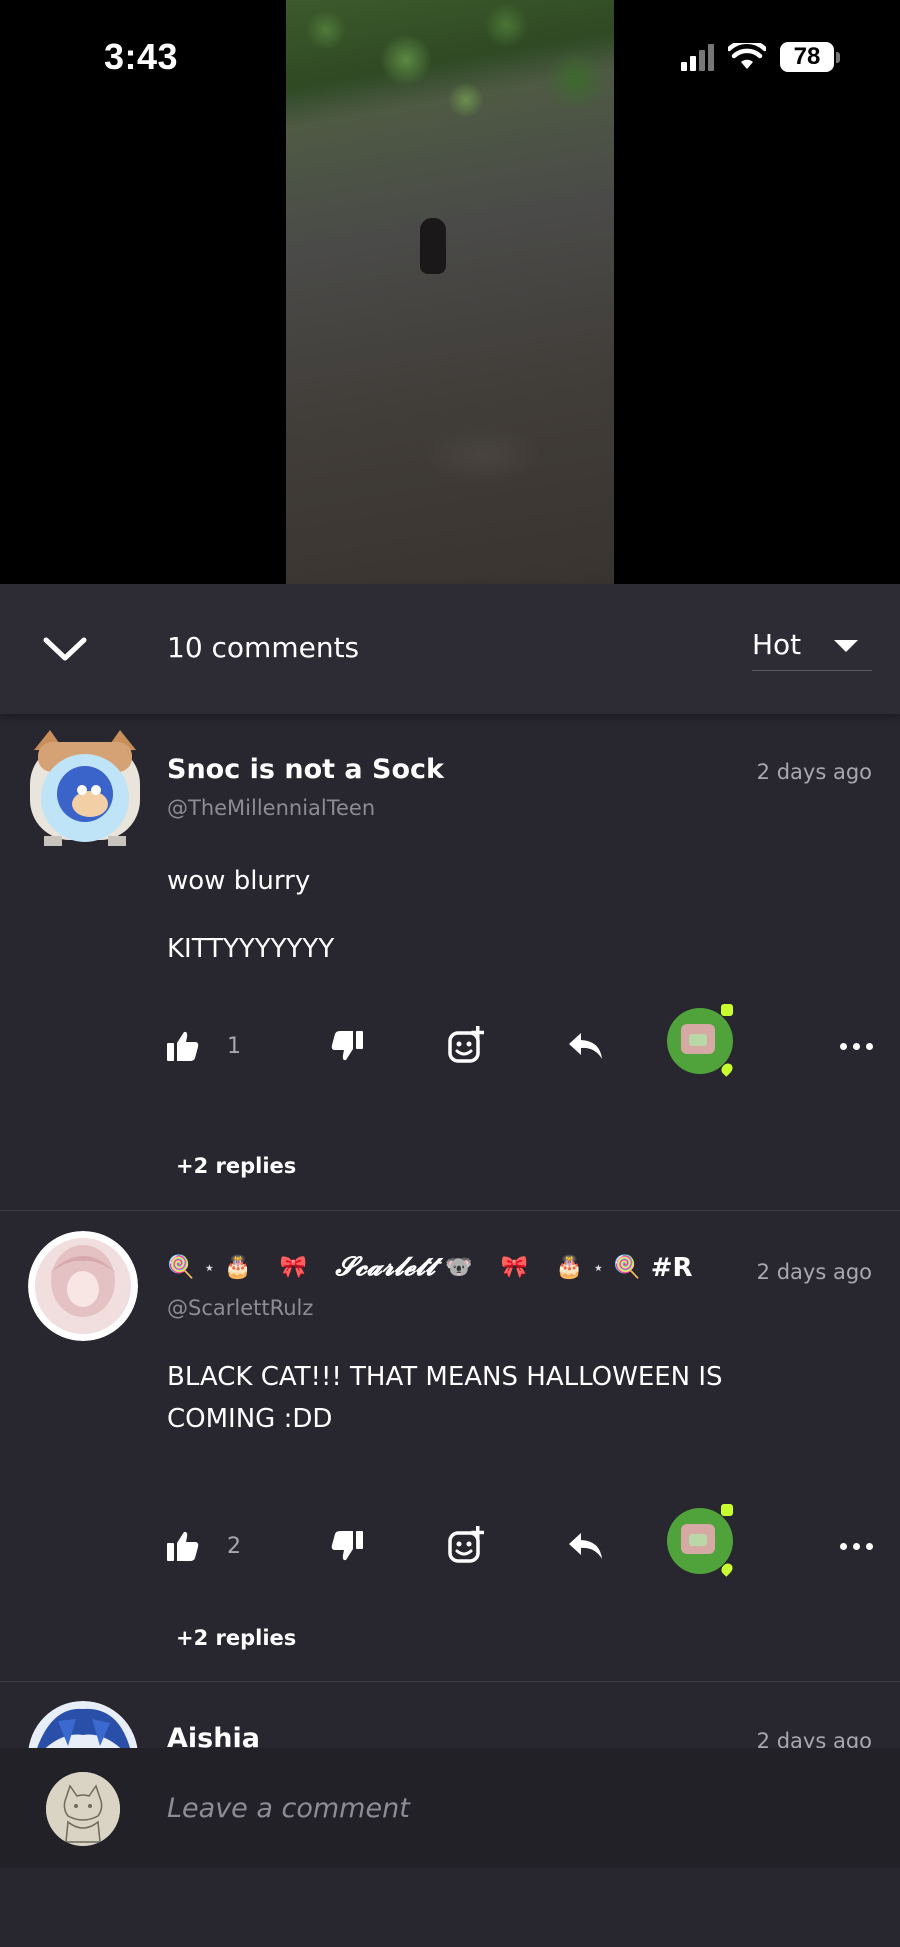 The width and height of the screenshot is (900, 1947). What do you see at coordinates (433, 246) in the screenshot?
I see `video-black-cat` at bounding box center [433, 246].